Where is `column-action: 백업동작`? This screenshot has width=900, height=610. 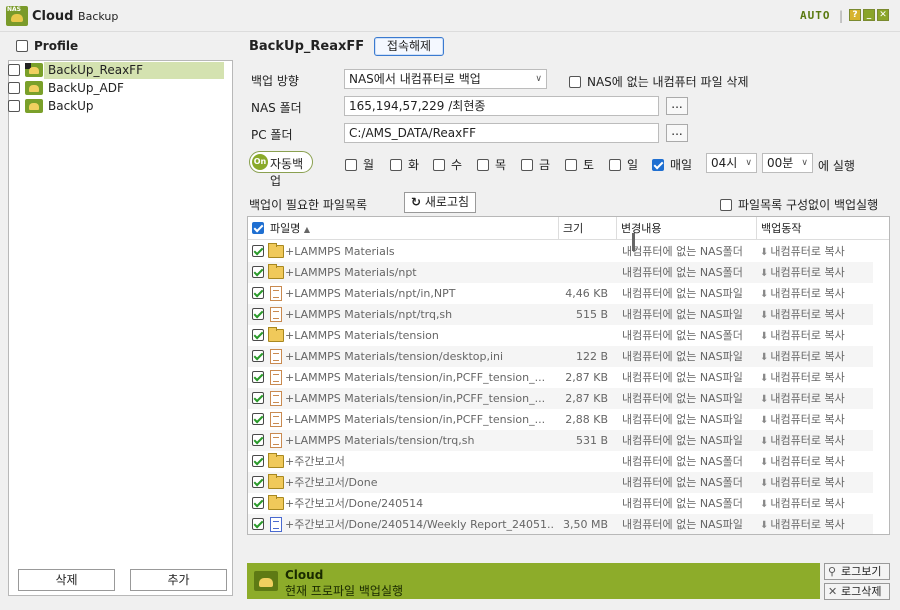
column-action: 백업동작 is located at coordinates (815, 228).